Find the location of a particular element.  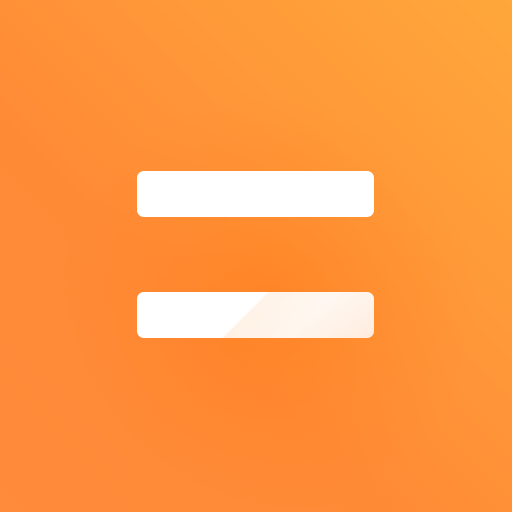

equals-top-bar is located at coordinates (255, 194).